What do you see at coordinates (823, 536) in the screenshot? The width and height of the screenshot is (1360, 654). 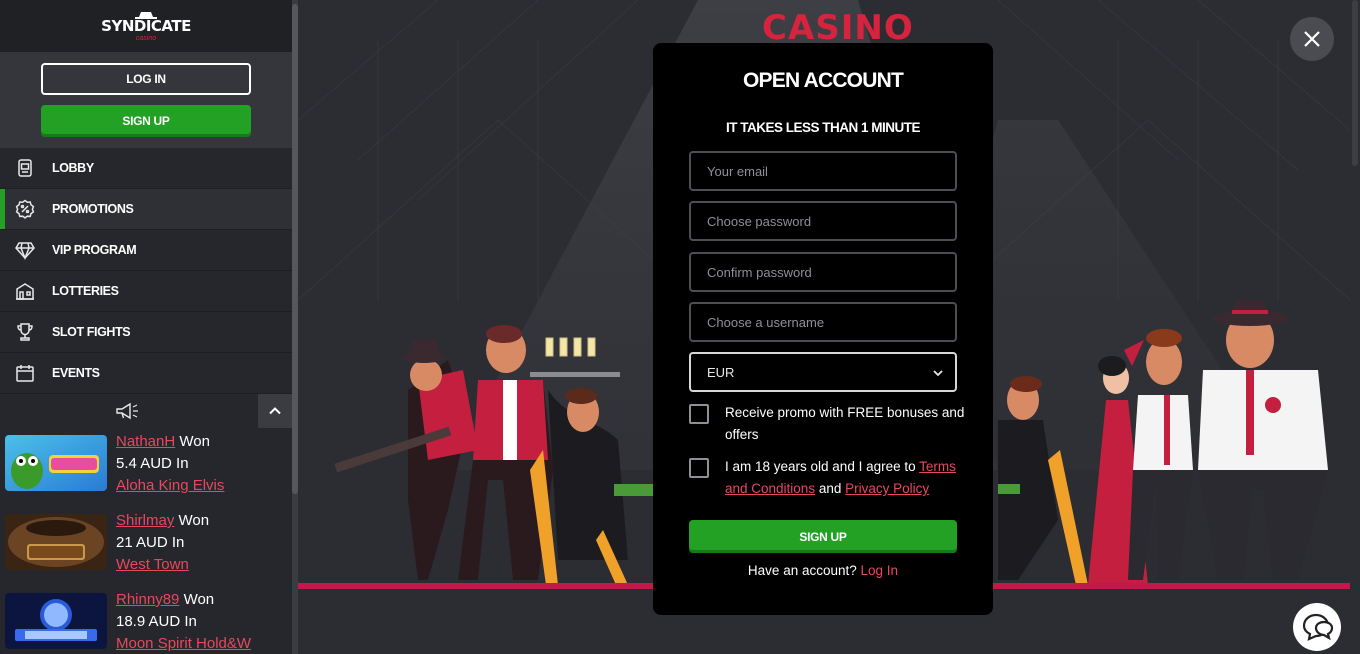 I see `signup-submit-button: SIGN UP` at bounding box center [823, 536].